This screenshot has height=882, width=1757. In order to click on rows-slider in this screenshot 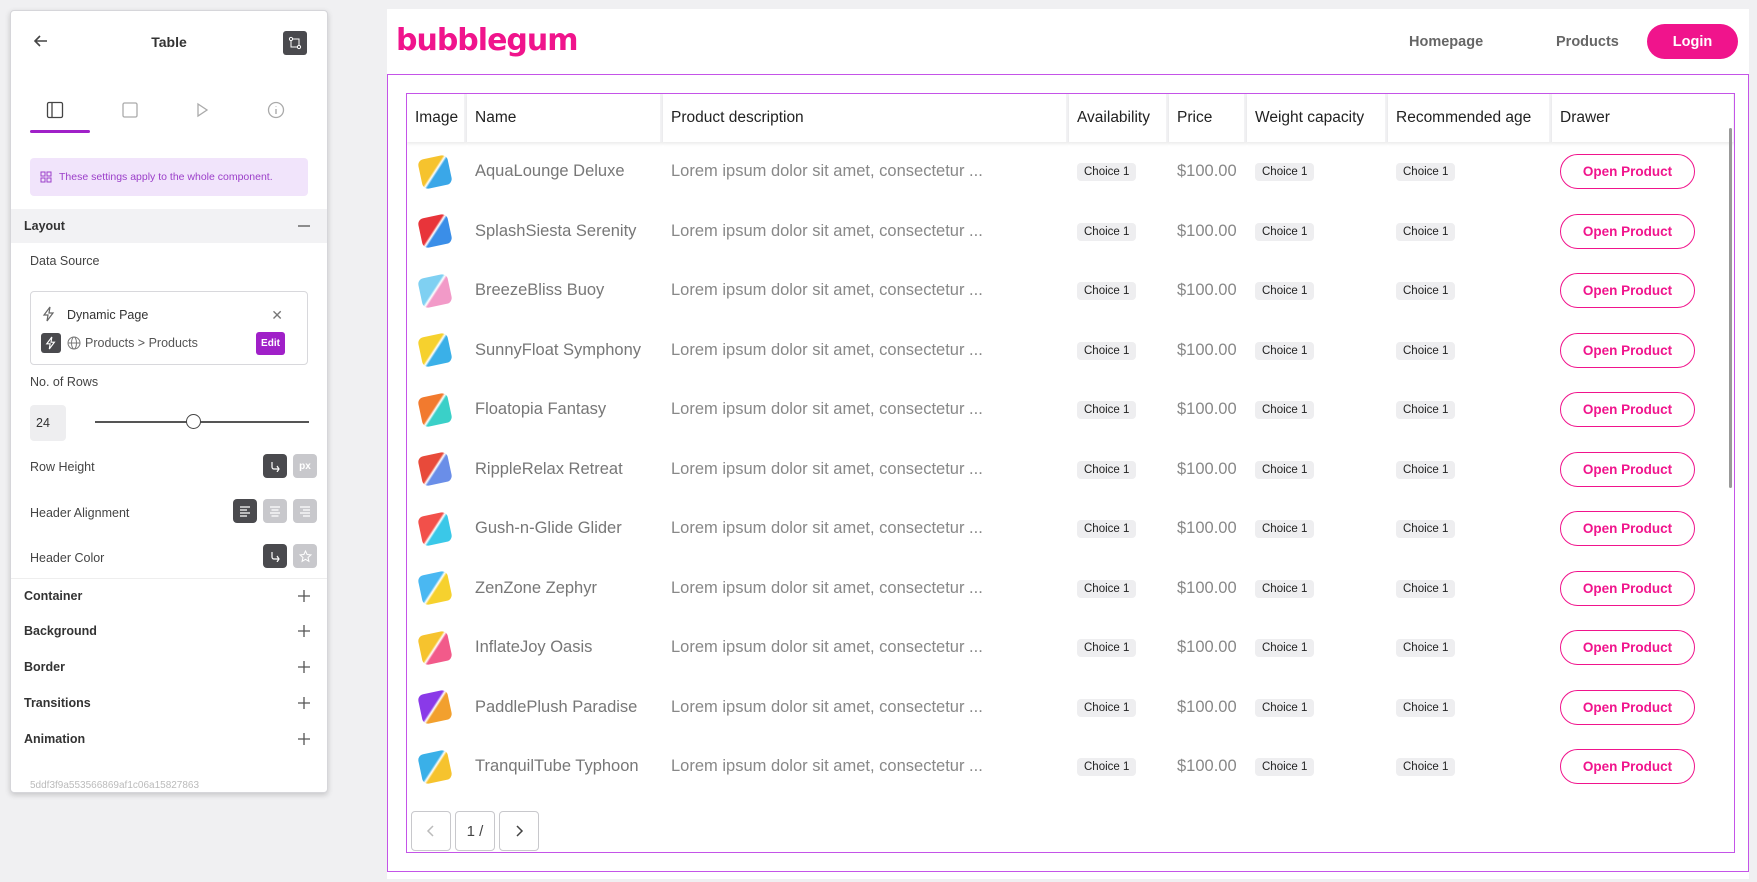, I will do `click(202, 421)`.